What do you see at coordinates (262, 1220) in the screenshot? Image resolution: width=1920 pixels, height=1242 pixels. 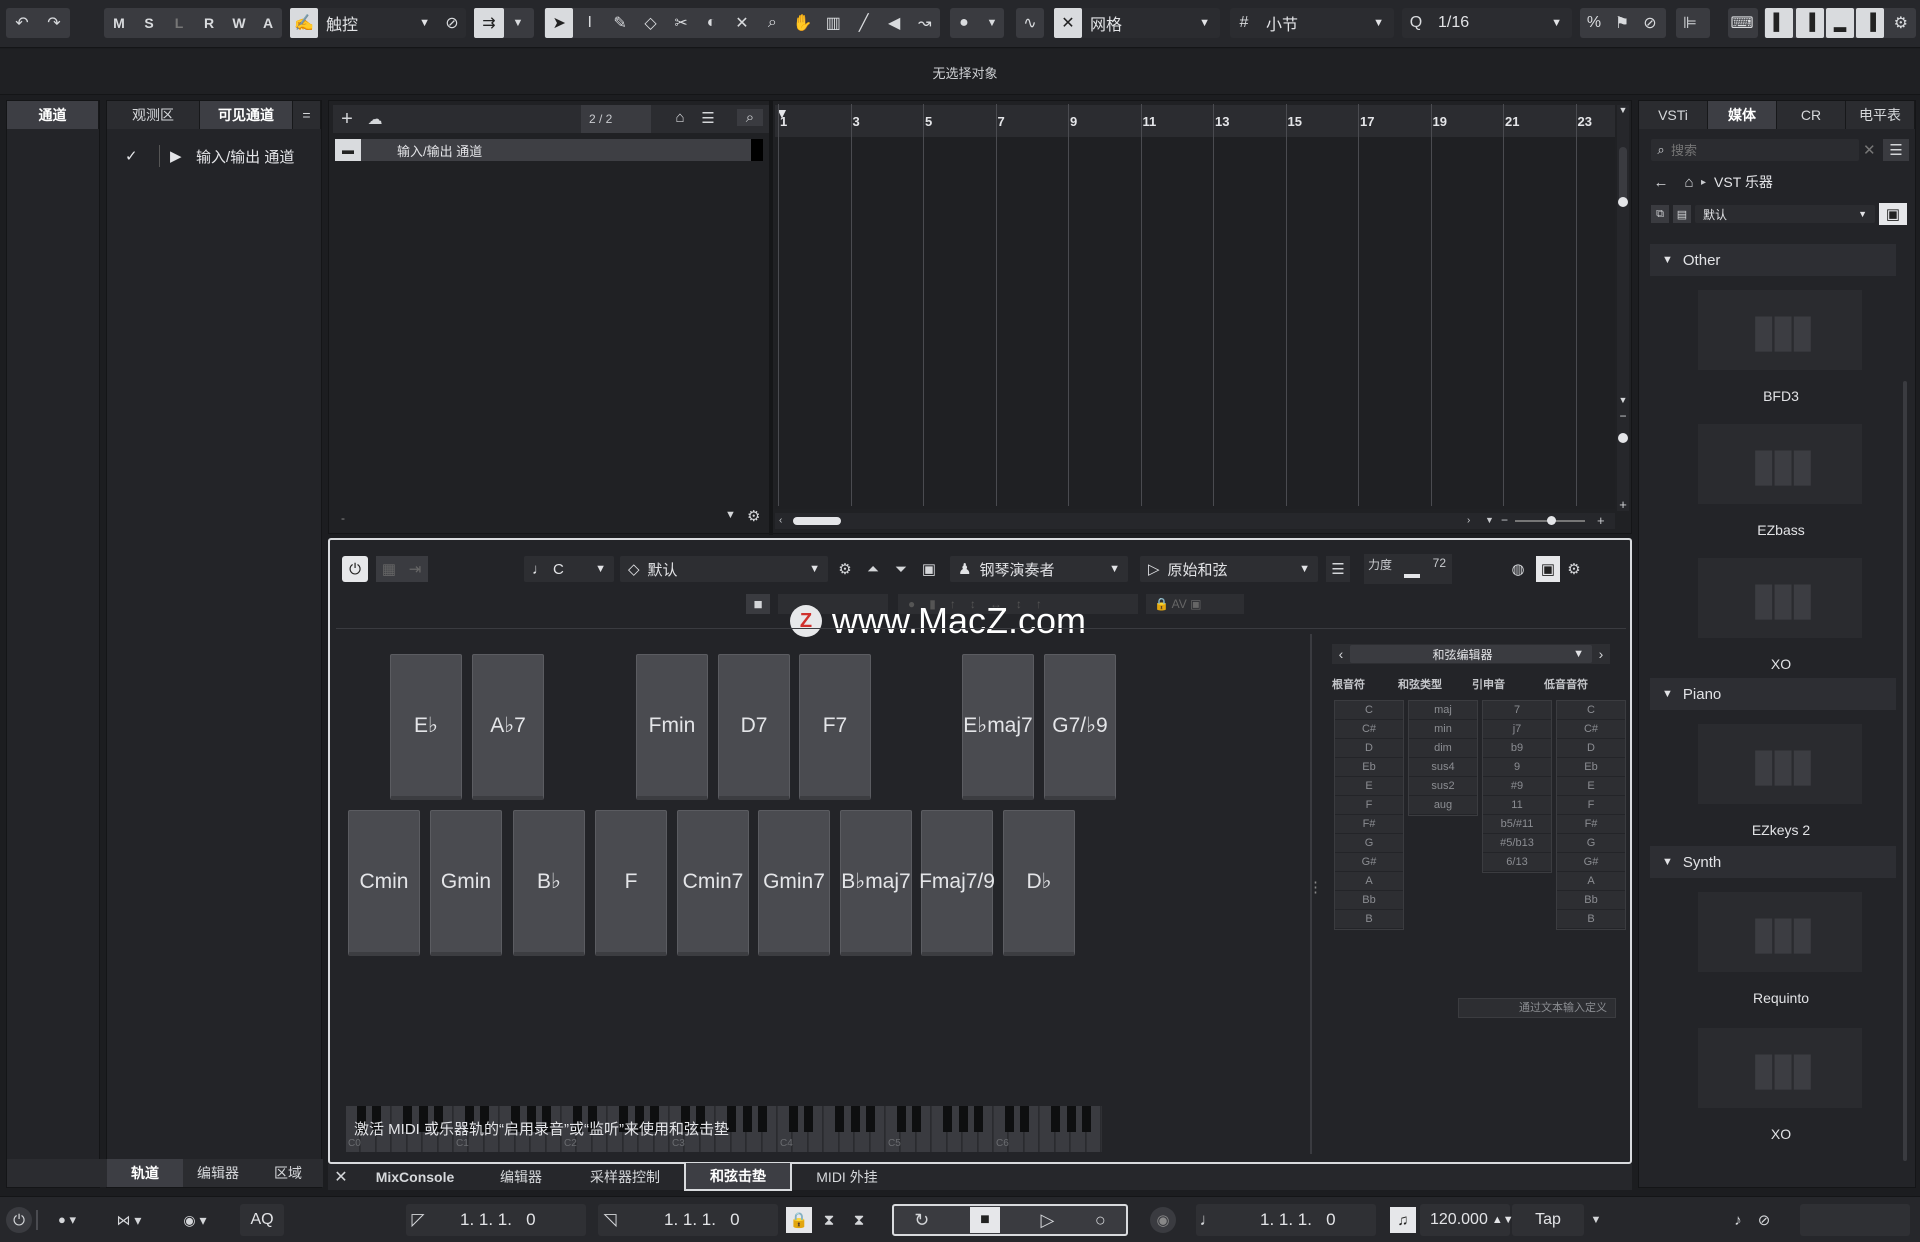 I see `aq-button: AQ` at bounding box center [262, 1220].